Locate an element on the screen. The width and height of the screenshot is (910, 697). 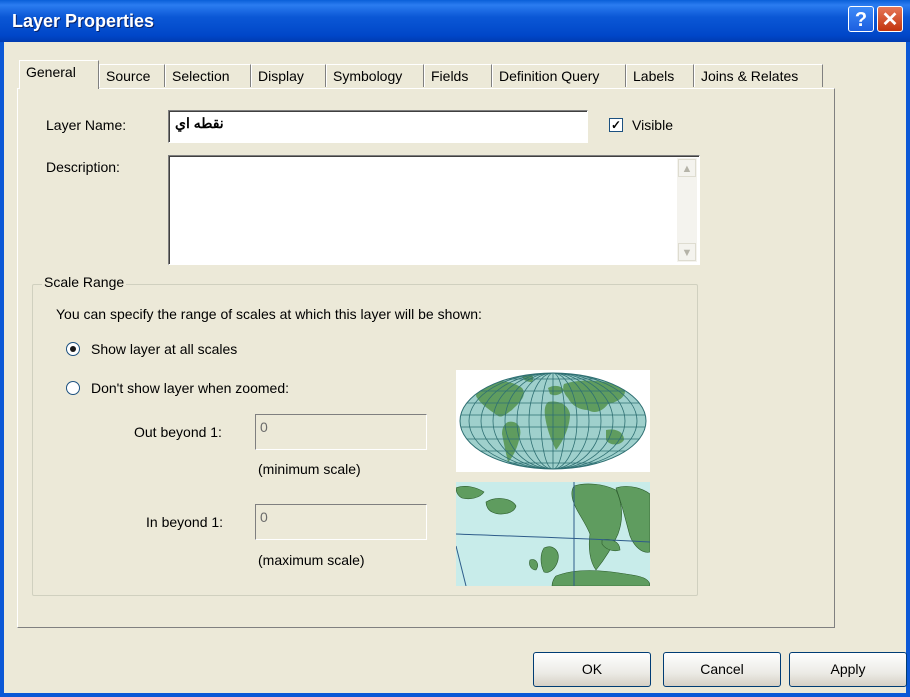
visible-label: Visible is located at coordinates (652, 125).